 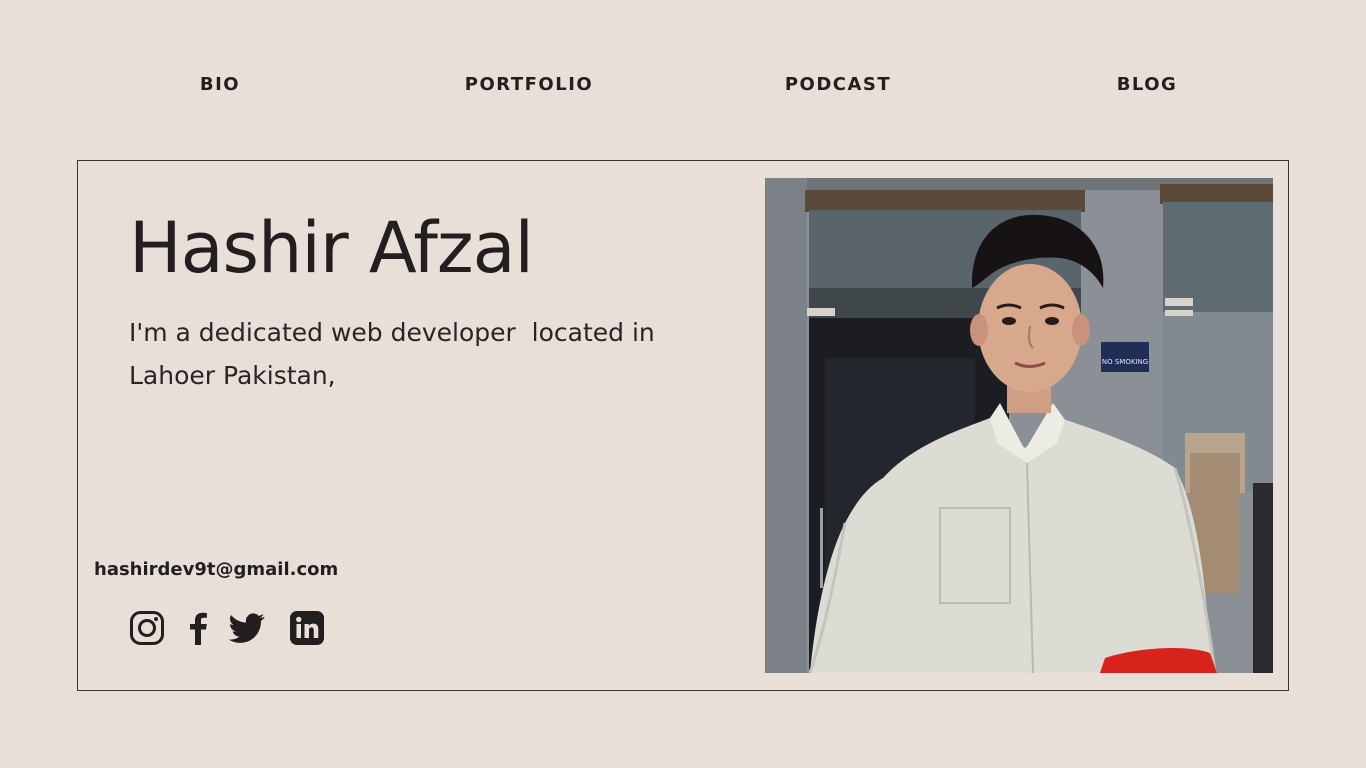 I want to click on nav-link-blog: BLOG, so click(x=1147, y=85).